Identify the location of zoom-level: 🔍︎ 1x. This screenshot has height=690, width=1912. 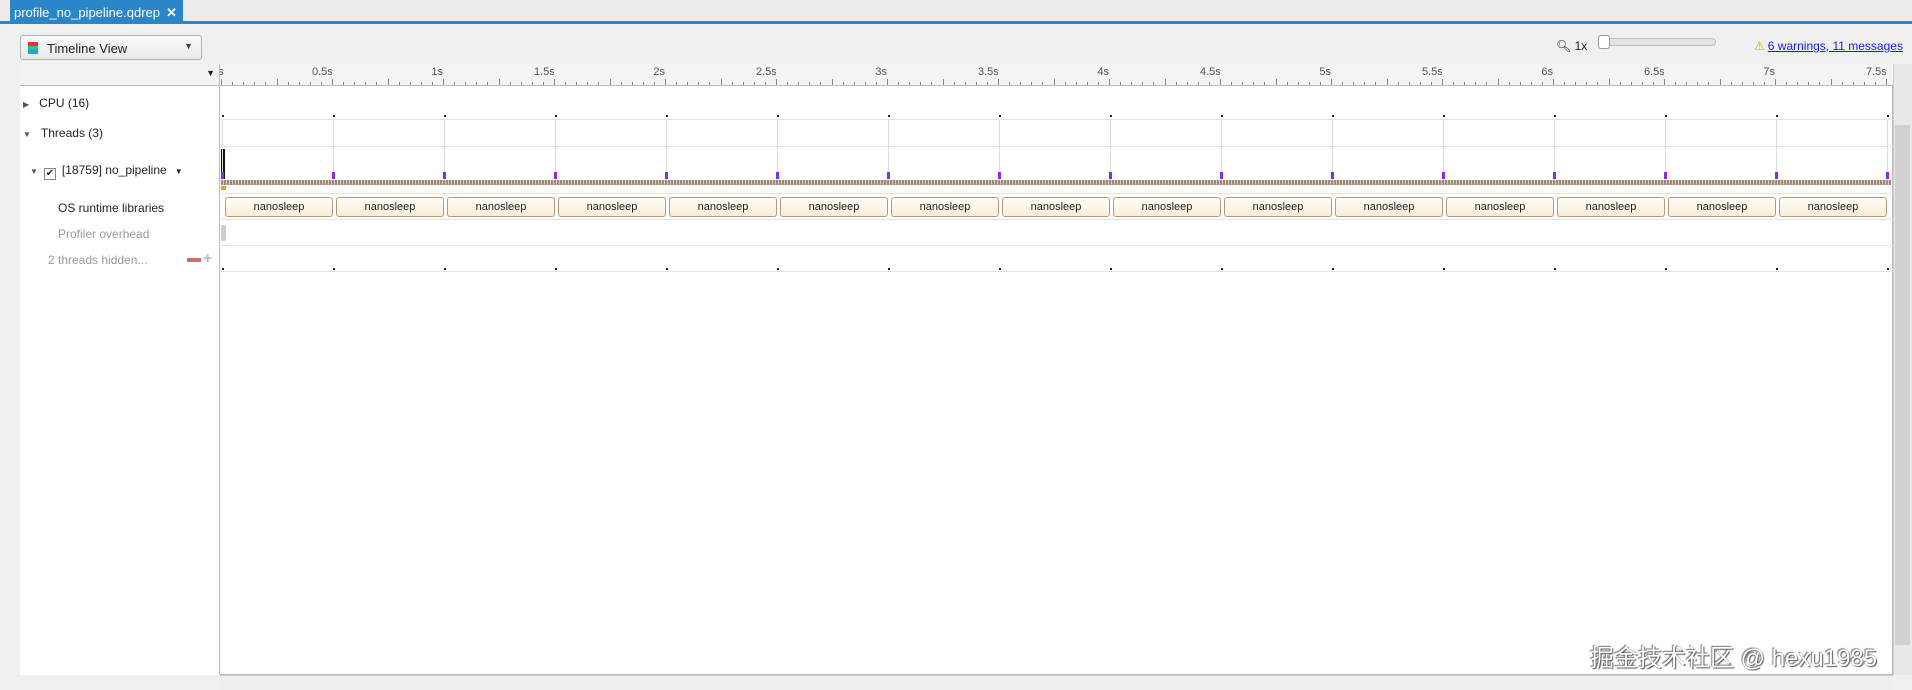
(1571, 46).